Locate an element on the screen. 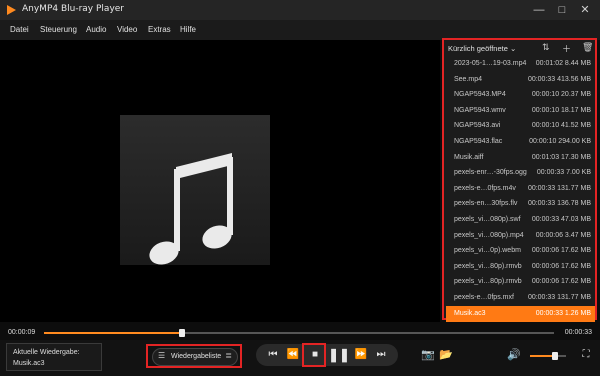 The height and width of the screenshot is (376, 600). playlist-button-label: Wiedergabeliste is located at coordinates (196, 356).